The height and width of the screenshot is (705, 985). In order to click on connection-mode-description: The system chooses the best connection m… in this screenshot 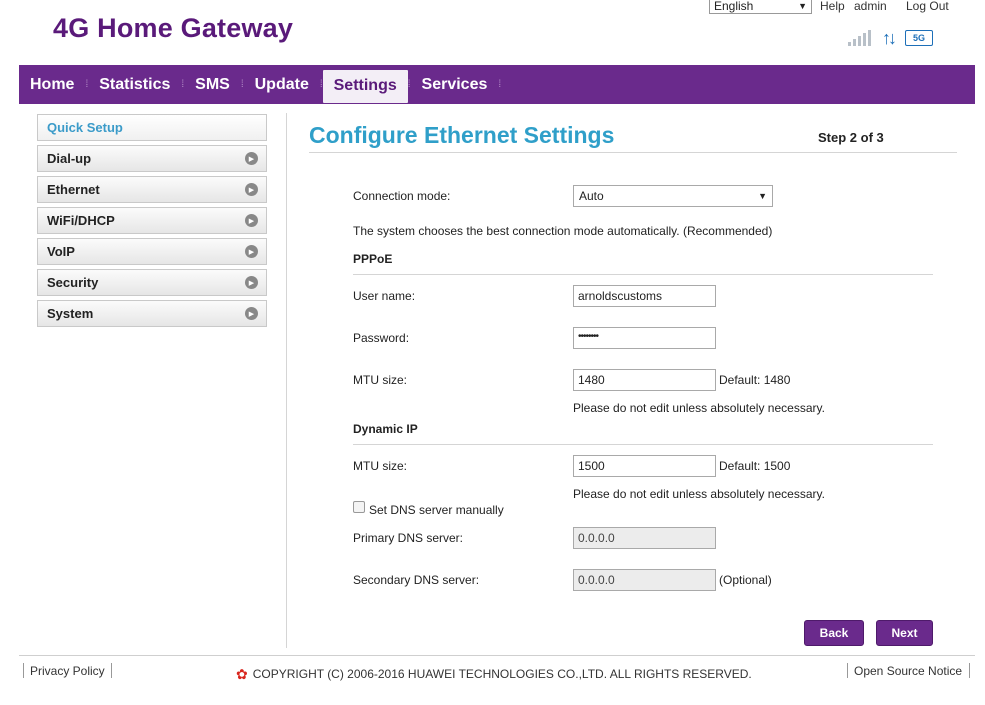, I will do `click(563, 231)`.